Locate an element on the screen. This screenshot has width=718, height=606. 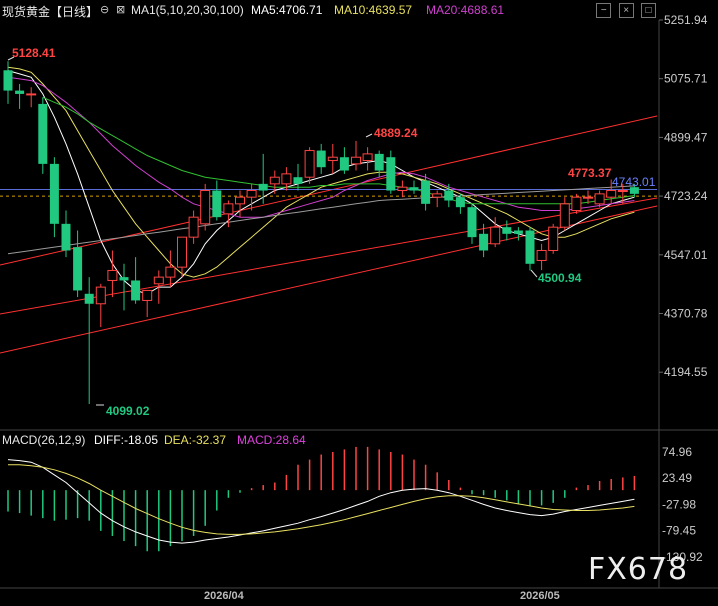
macd-tick-label: -27.98 is located at coordinates (679, 504).